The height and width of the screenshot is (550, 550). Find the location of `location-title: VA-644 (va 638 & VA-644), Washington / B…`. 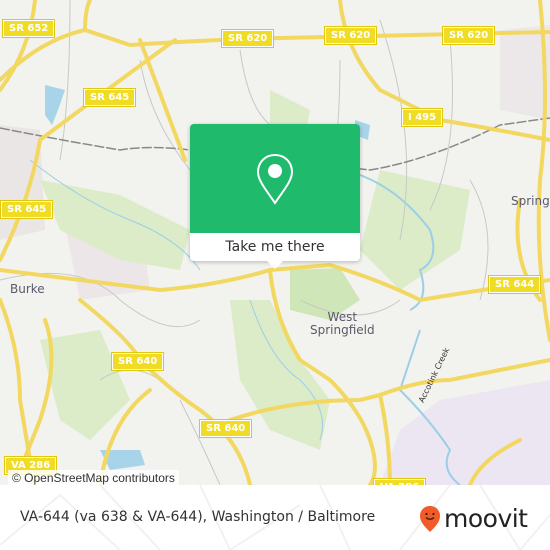

location-title: VA-644 (va 638 & VA-644), Washington / B… is located at coordinates (198, 517).